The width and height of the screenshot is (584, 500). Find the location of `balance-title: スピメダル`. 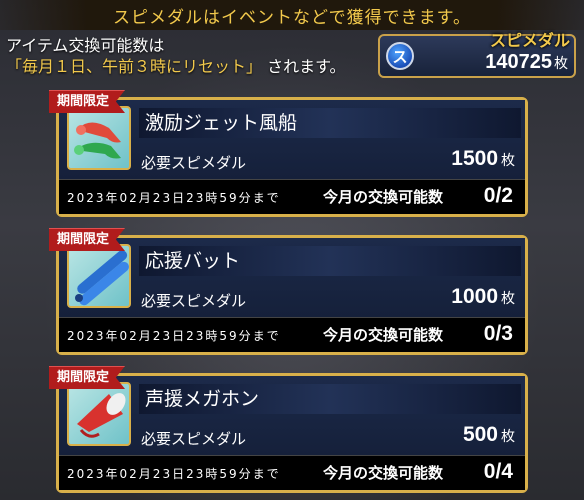

balance-title: スピメダル is located at coordinates (529, 40).